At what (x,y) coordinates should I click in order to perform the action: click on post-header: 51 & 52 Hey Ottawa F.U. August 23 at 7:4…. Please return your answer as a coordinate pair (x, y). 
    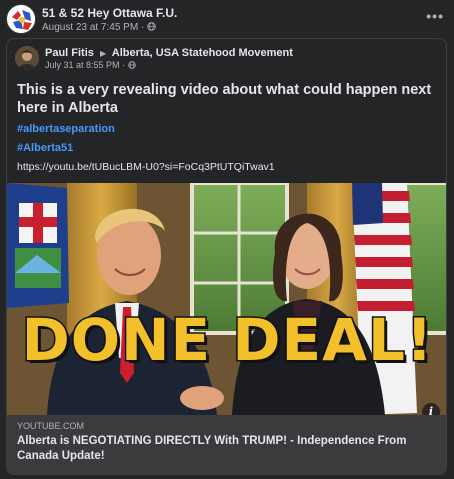
    Looking at the image, I should click on (226, 19).